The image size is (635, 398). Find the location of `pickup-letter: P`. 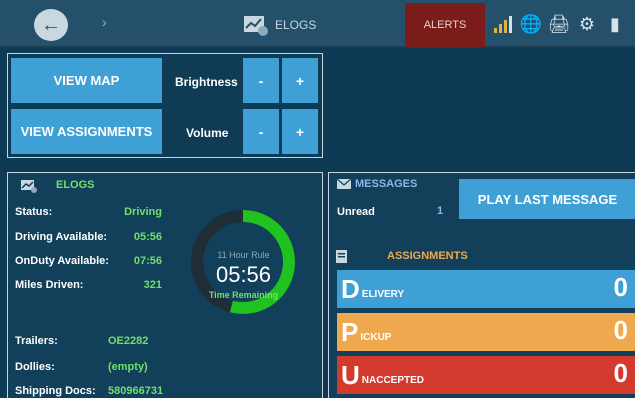

pickup-letter: P is located at coordinates (350, 331).